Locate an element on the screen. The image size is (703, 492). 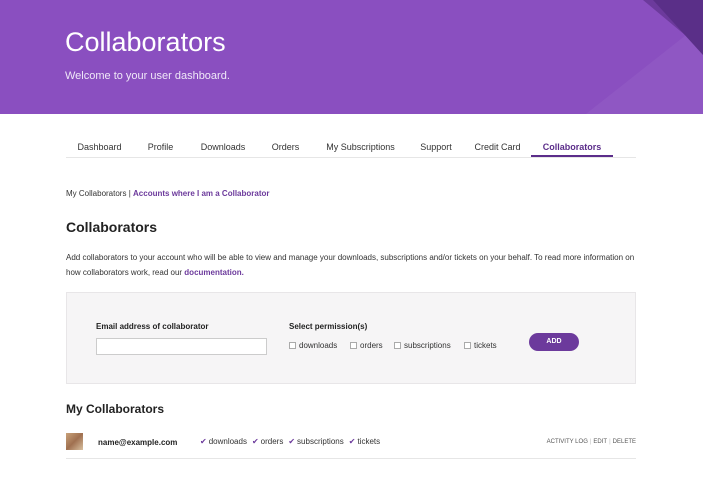
edit-link: EDIT is located at coordinates (600, 442).